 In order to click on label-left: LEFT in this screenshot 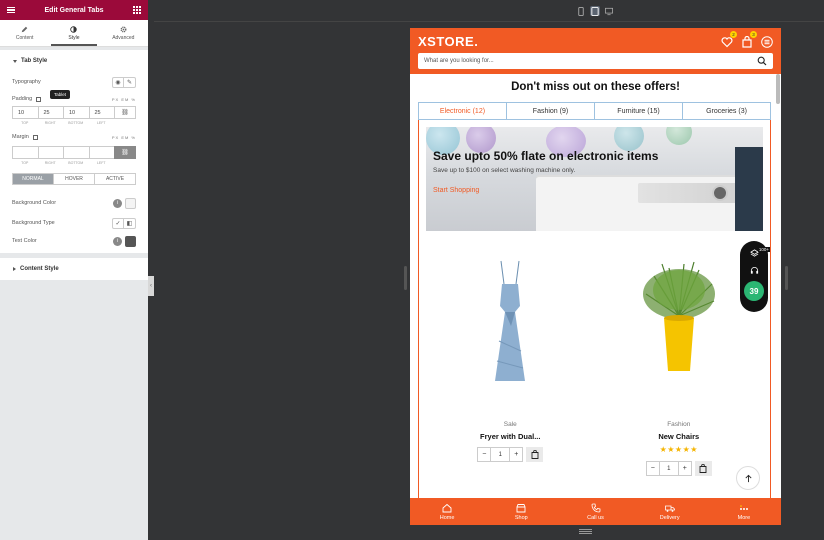, I will do `click(101, 163)`.